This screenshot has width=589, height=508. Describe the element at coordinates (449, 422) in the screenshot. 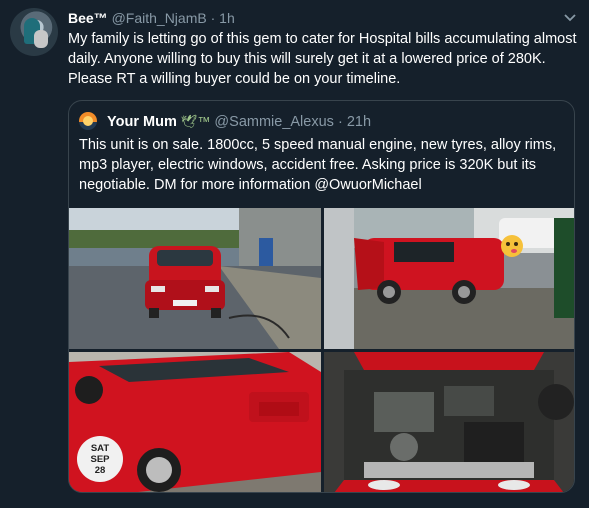

I see `car-engine-bay-photo` at that location.